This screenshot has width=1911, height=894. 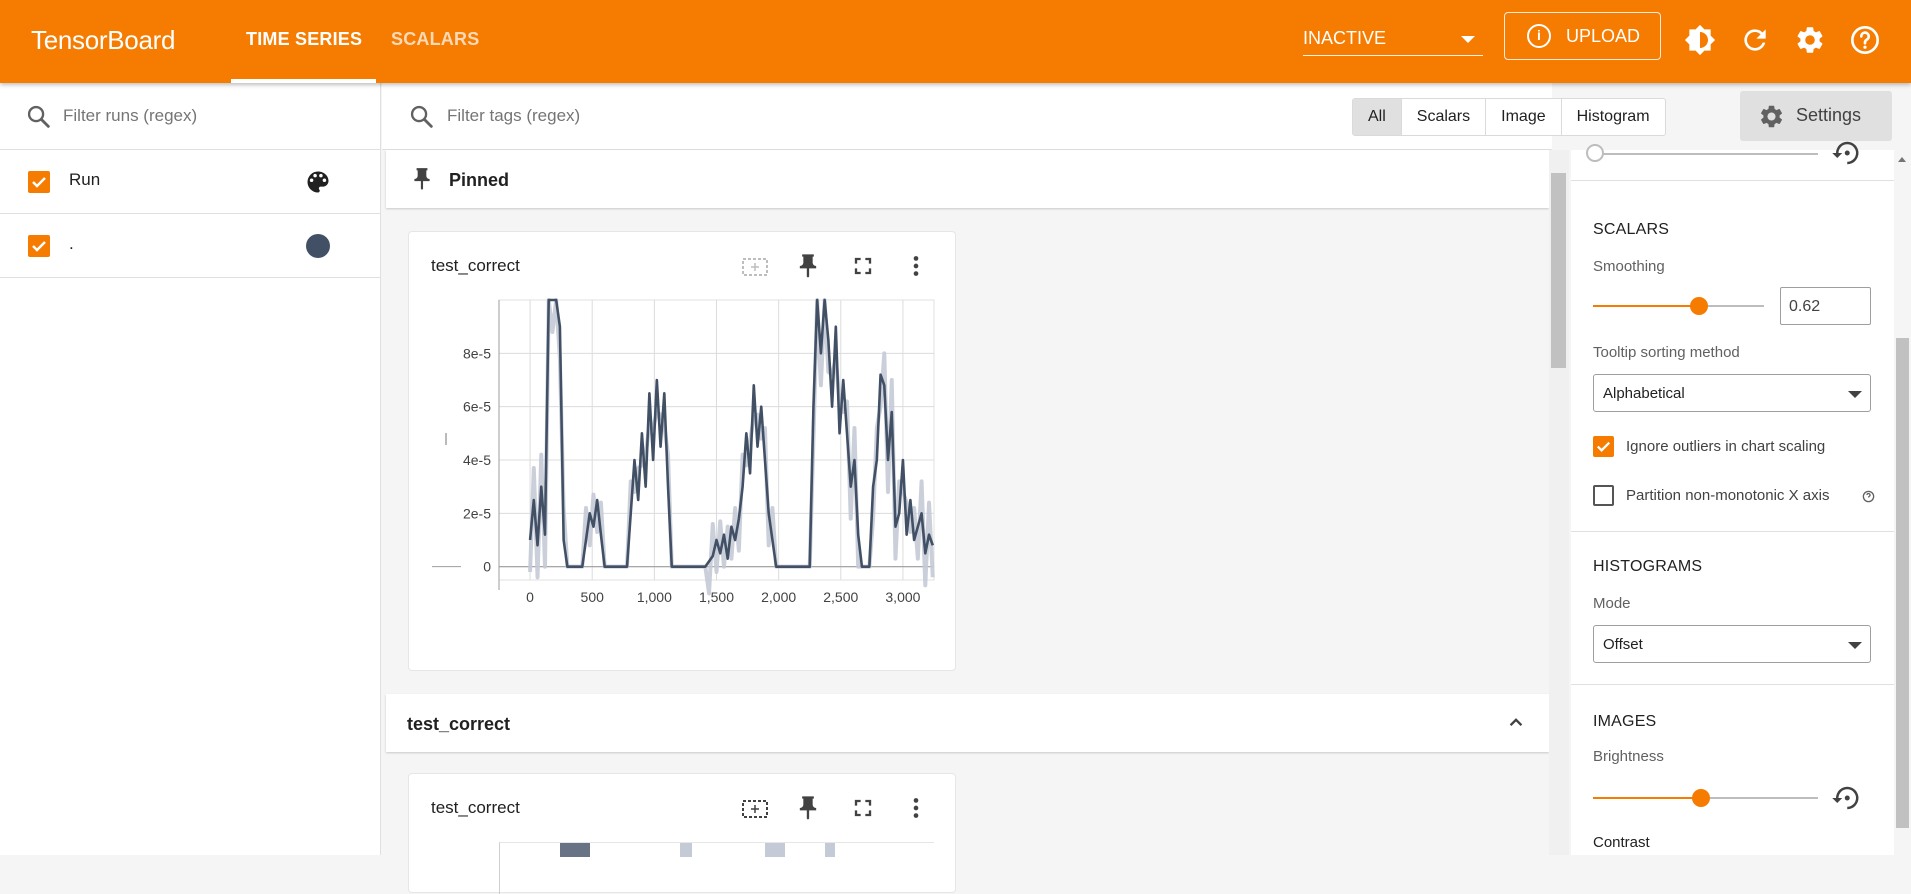 I want to click on group-title: test_correct, so click(x=459, y=724).